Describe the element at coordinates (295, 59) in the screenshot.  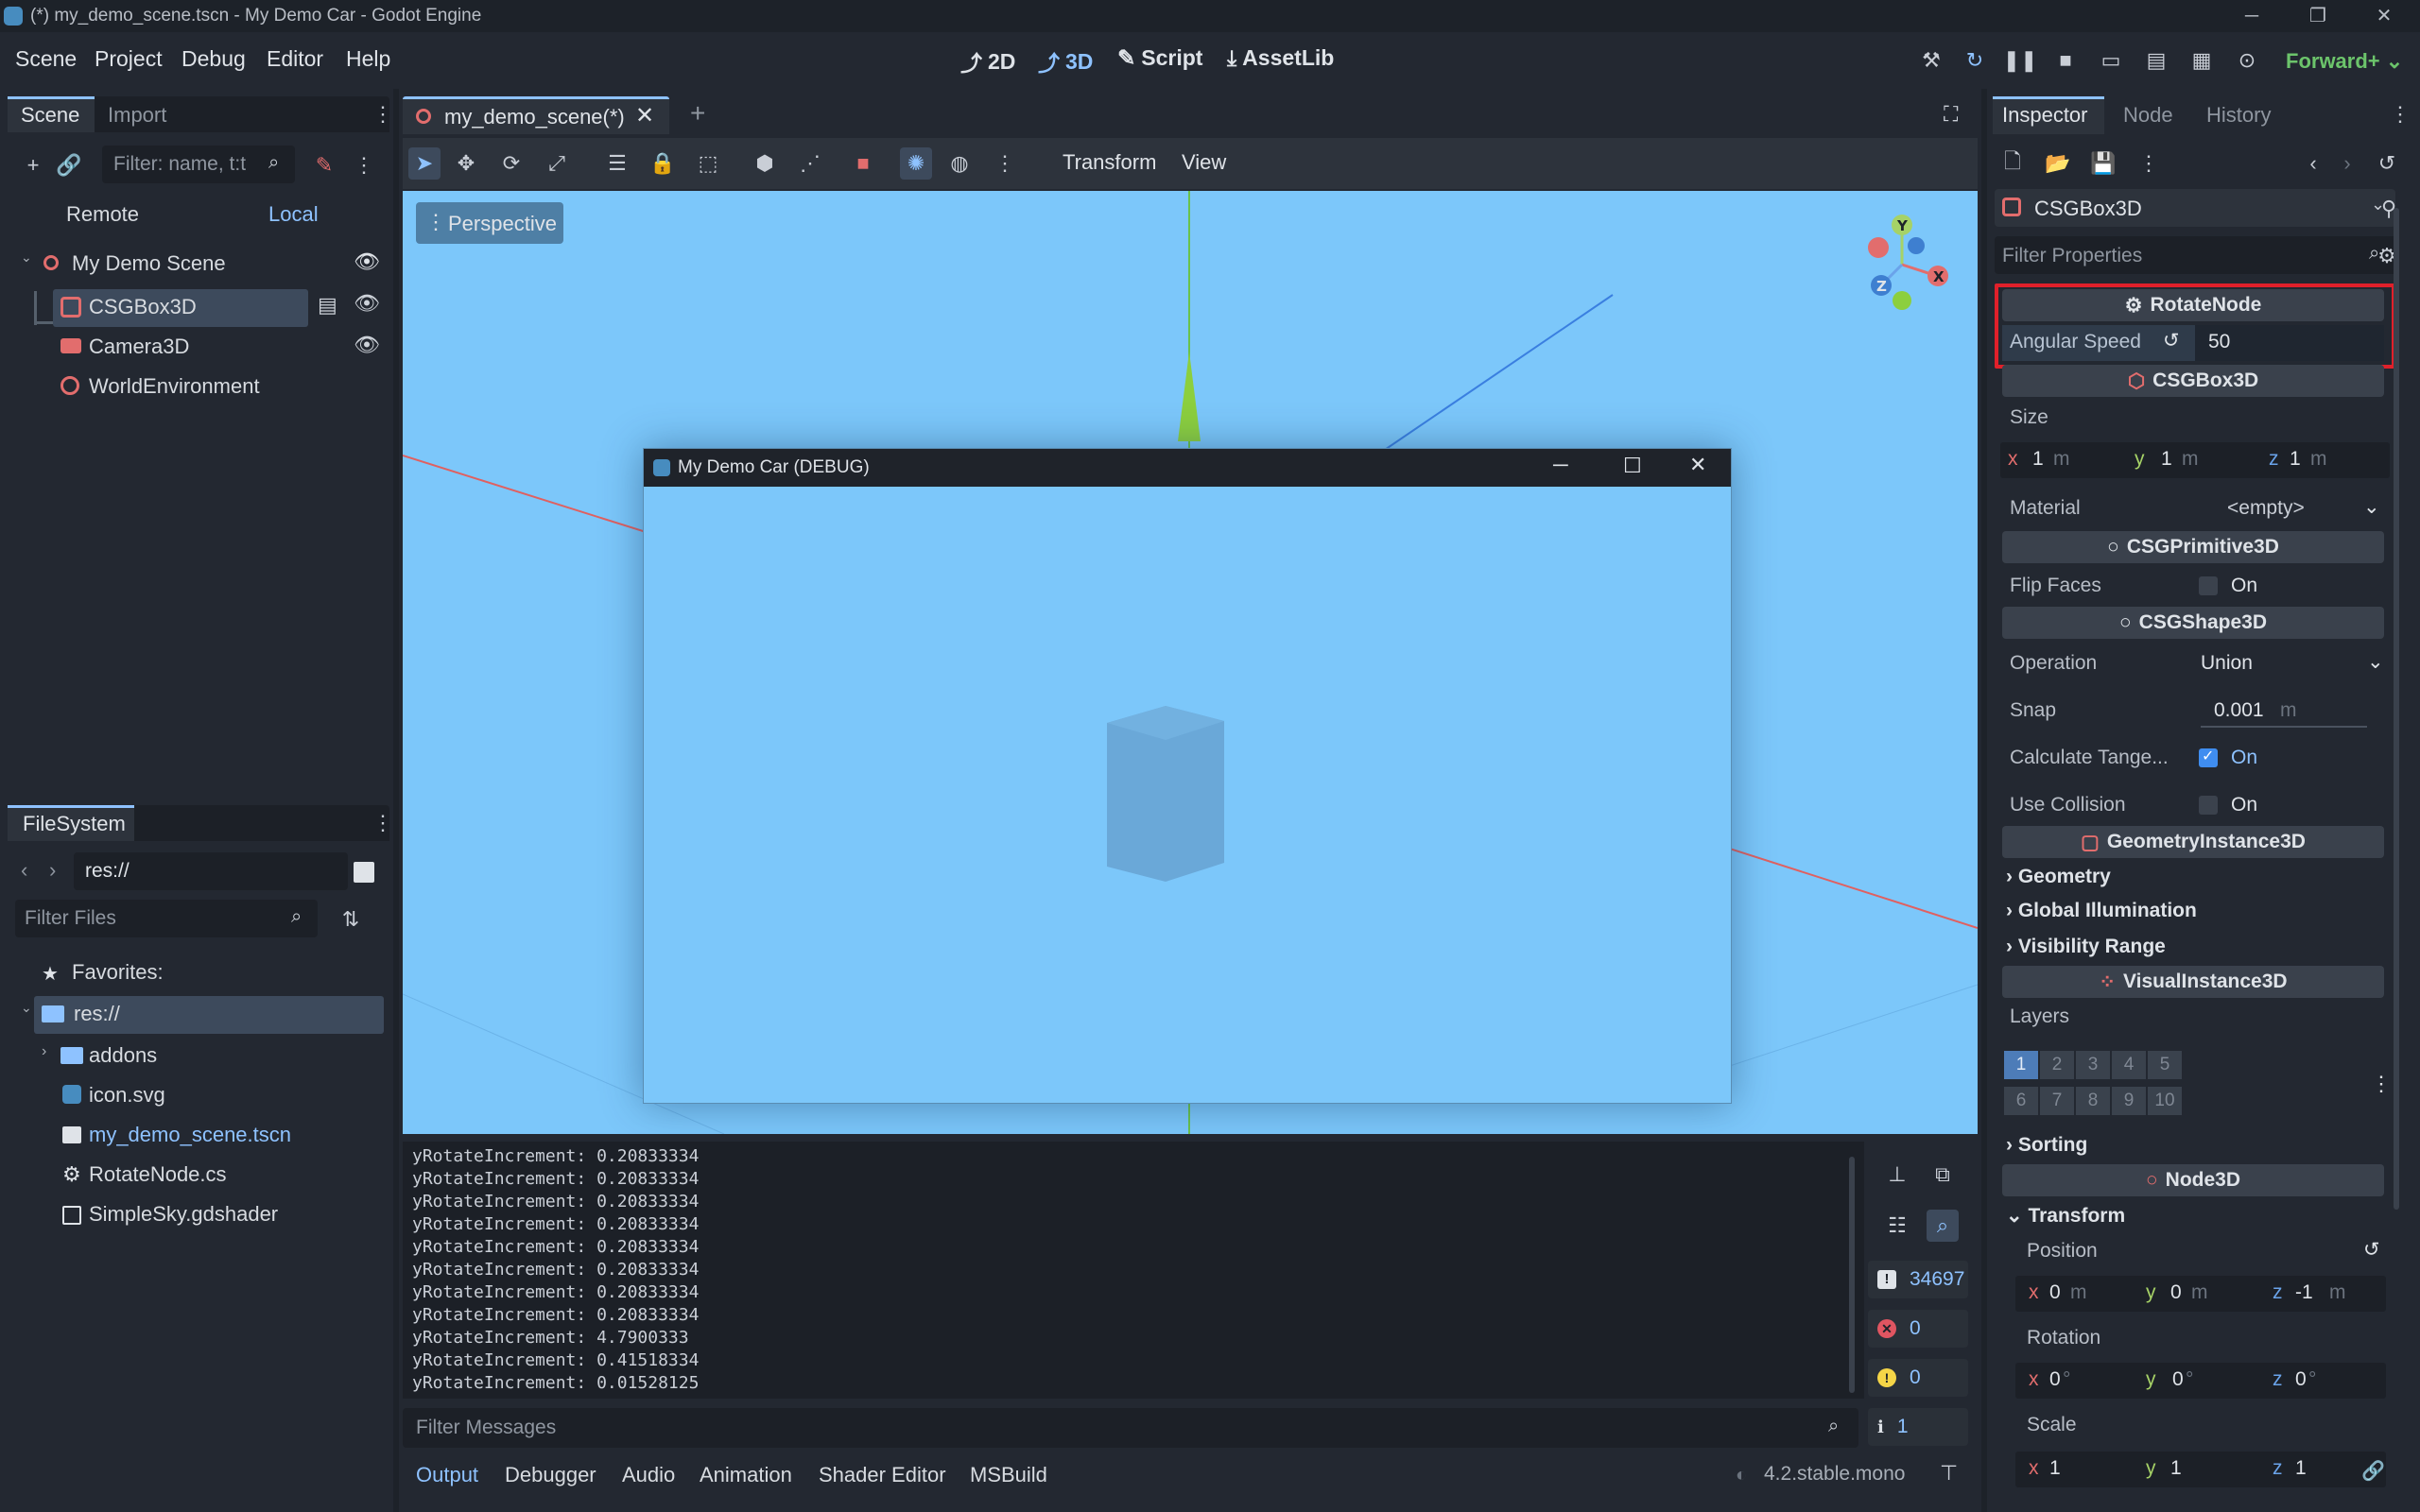
I see `menu-editor: Editor` at that location.